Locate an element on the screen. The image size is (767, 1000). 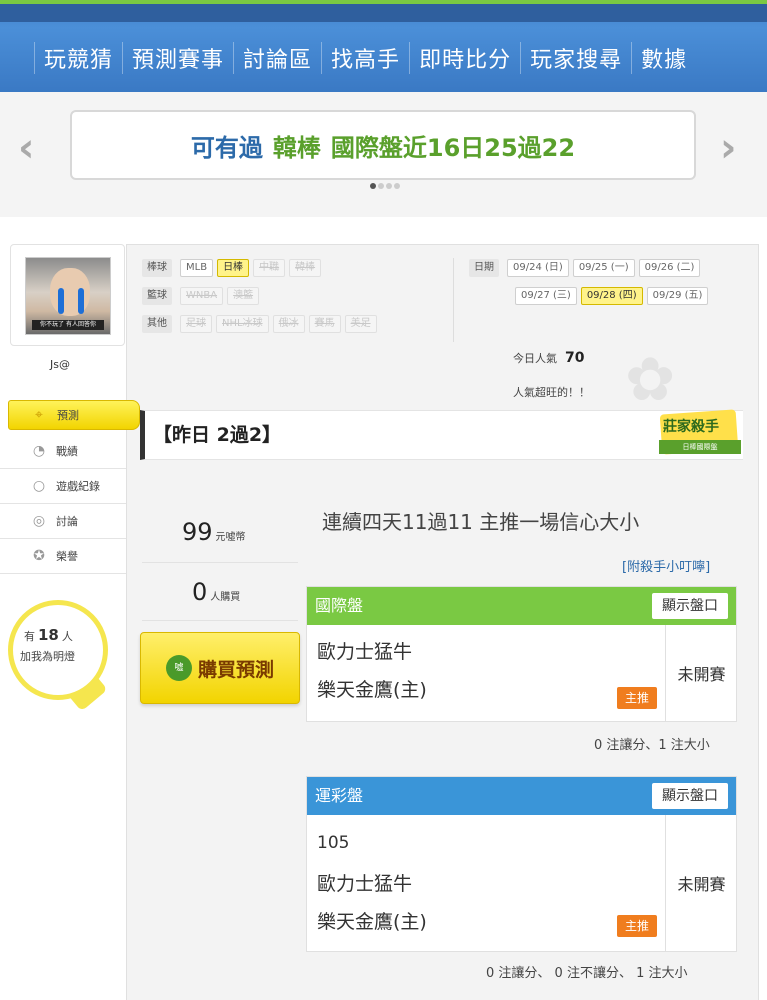
panel-header: 國際盤 顯示盤口 is located at coordinates (521, 606).